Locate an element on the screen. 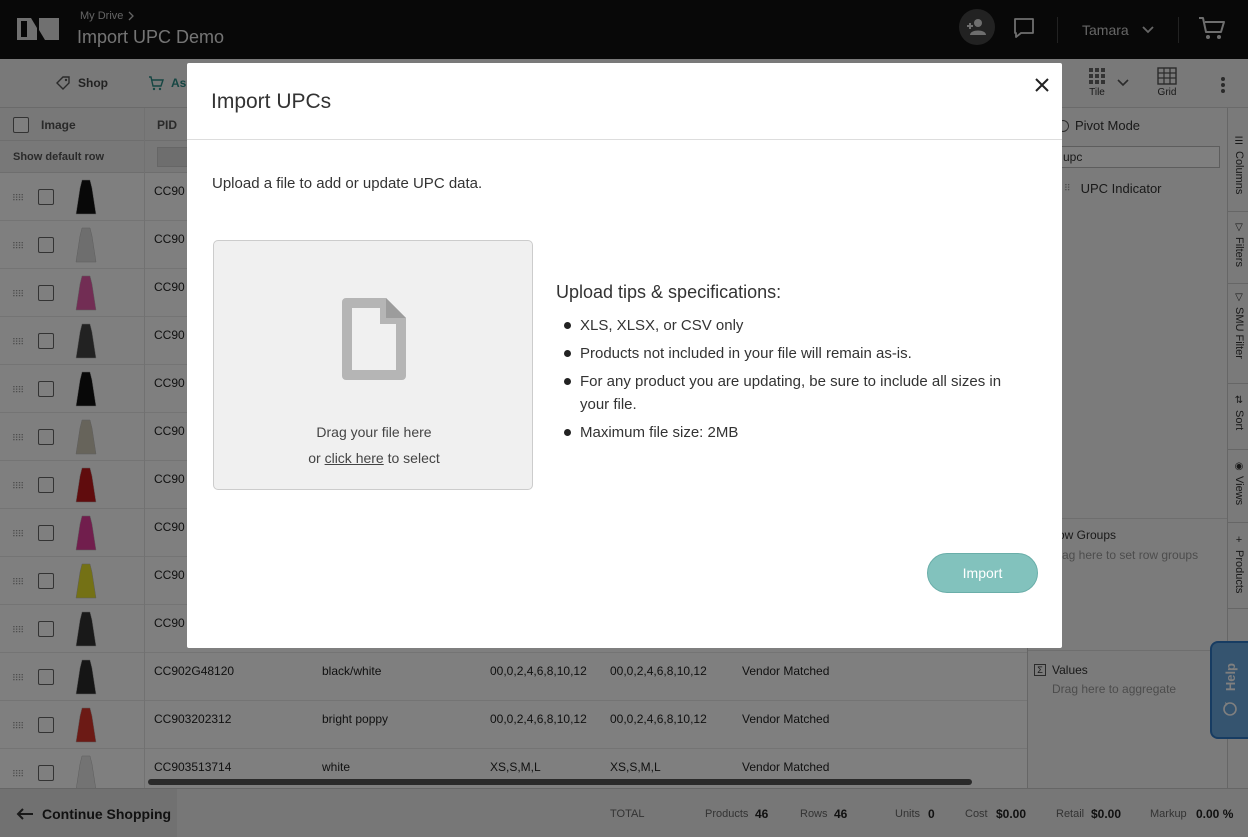  import-button: Import is located at coordinates (982, 573).